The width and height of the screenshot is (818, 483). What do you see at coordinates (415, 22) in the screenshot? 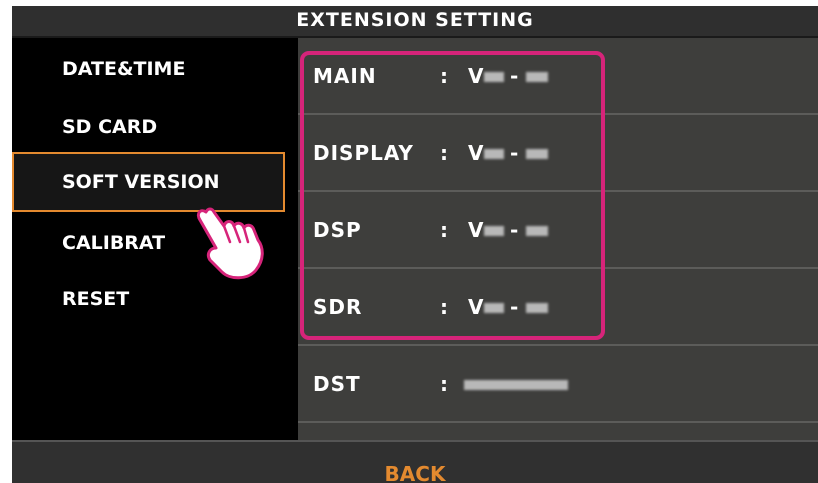
I see `screen-title: EXTENSION SETTING` at bounding box center [415, 22].